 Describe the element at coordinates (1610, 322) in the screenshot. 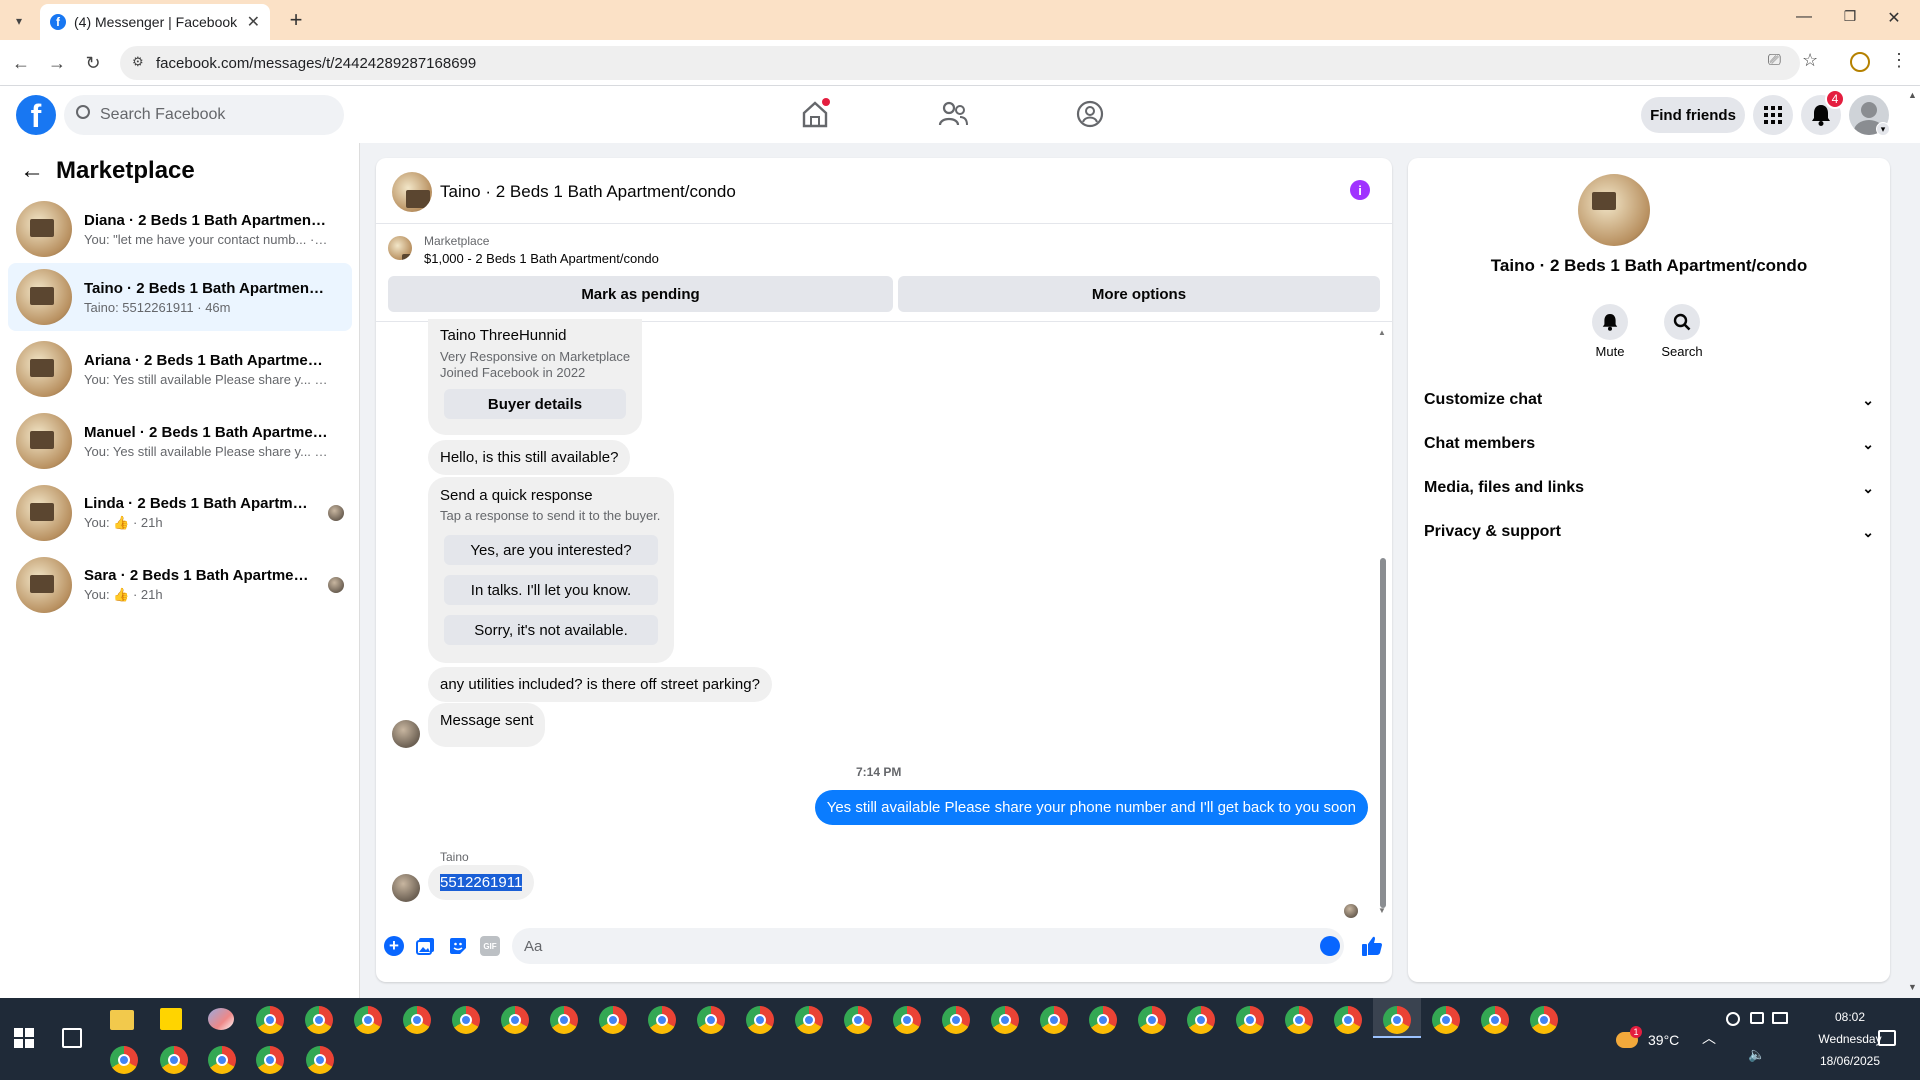

I see `mute-bell-icon` at that location.